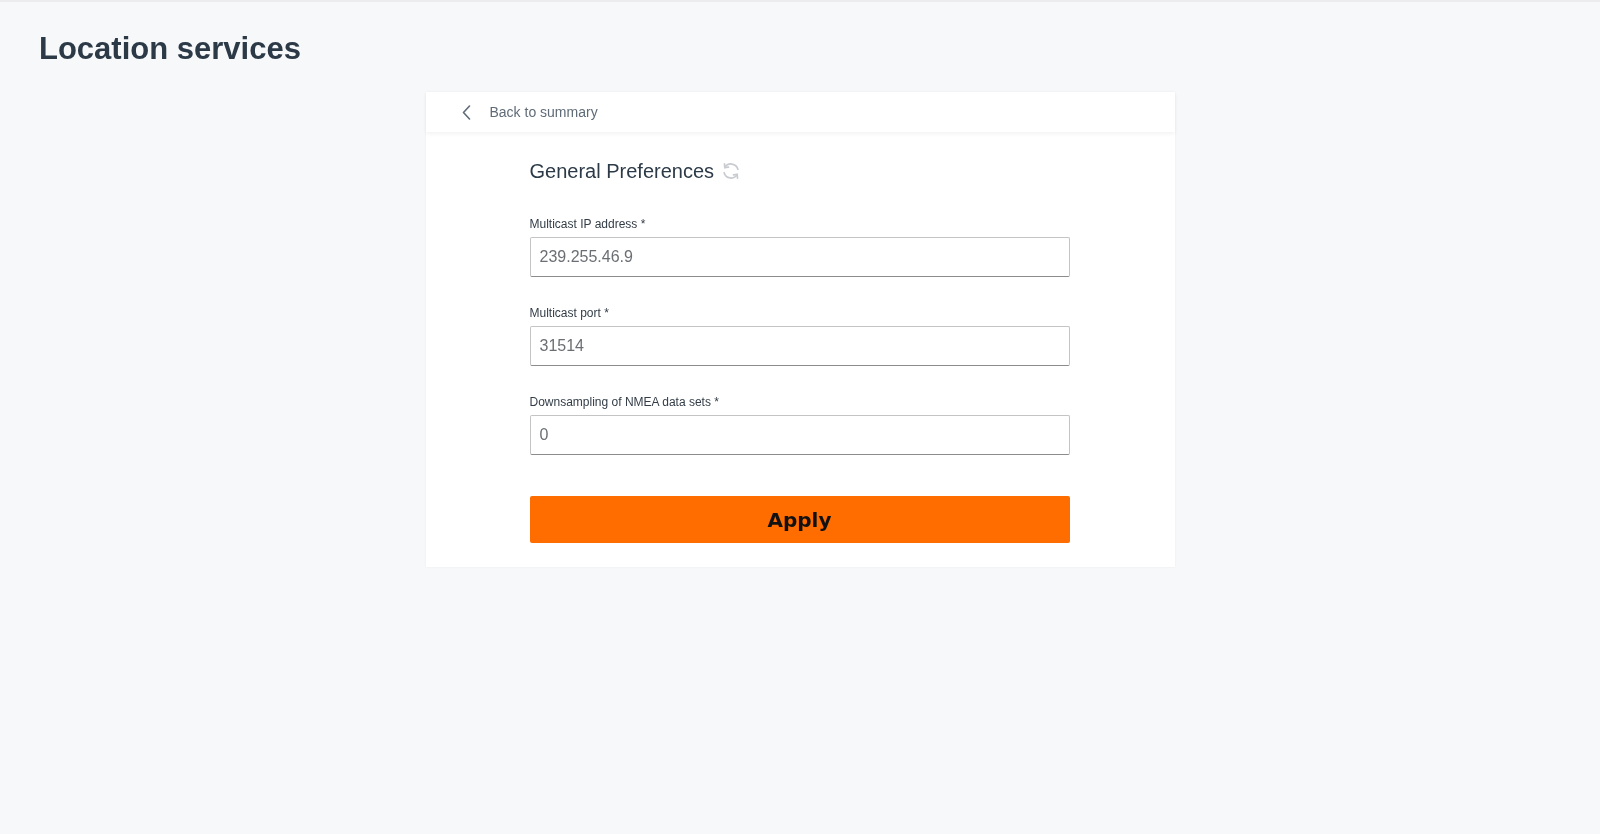 This screenshot has height=834, width=1600. Describe the element at coordinates (799, 257) in the screenshot. I see `input-field: 239.255.46.9` at that location.